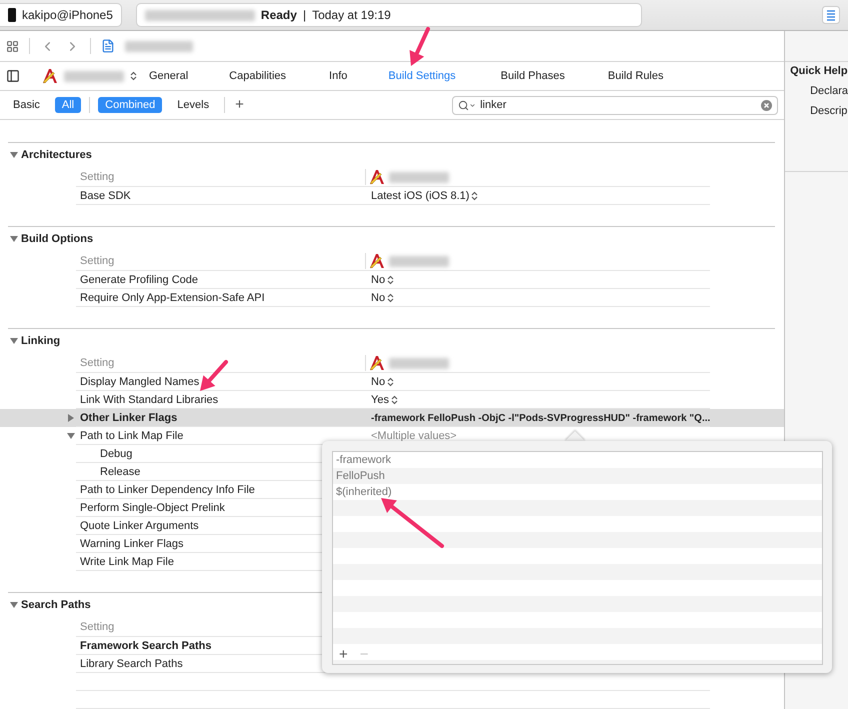  Describe the element at coordinates (223, 280) in the screenshot. I see `setting-name: Generate Profiling Code` at that location.